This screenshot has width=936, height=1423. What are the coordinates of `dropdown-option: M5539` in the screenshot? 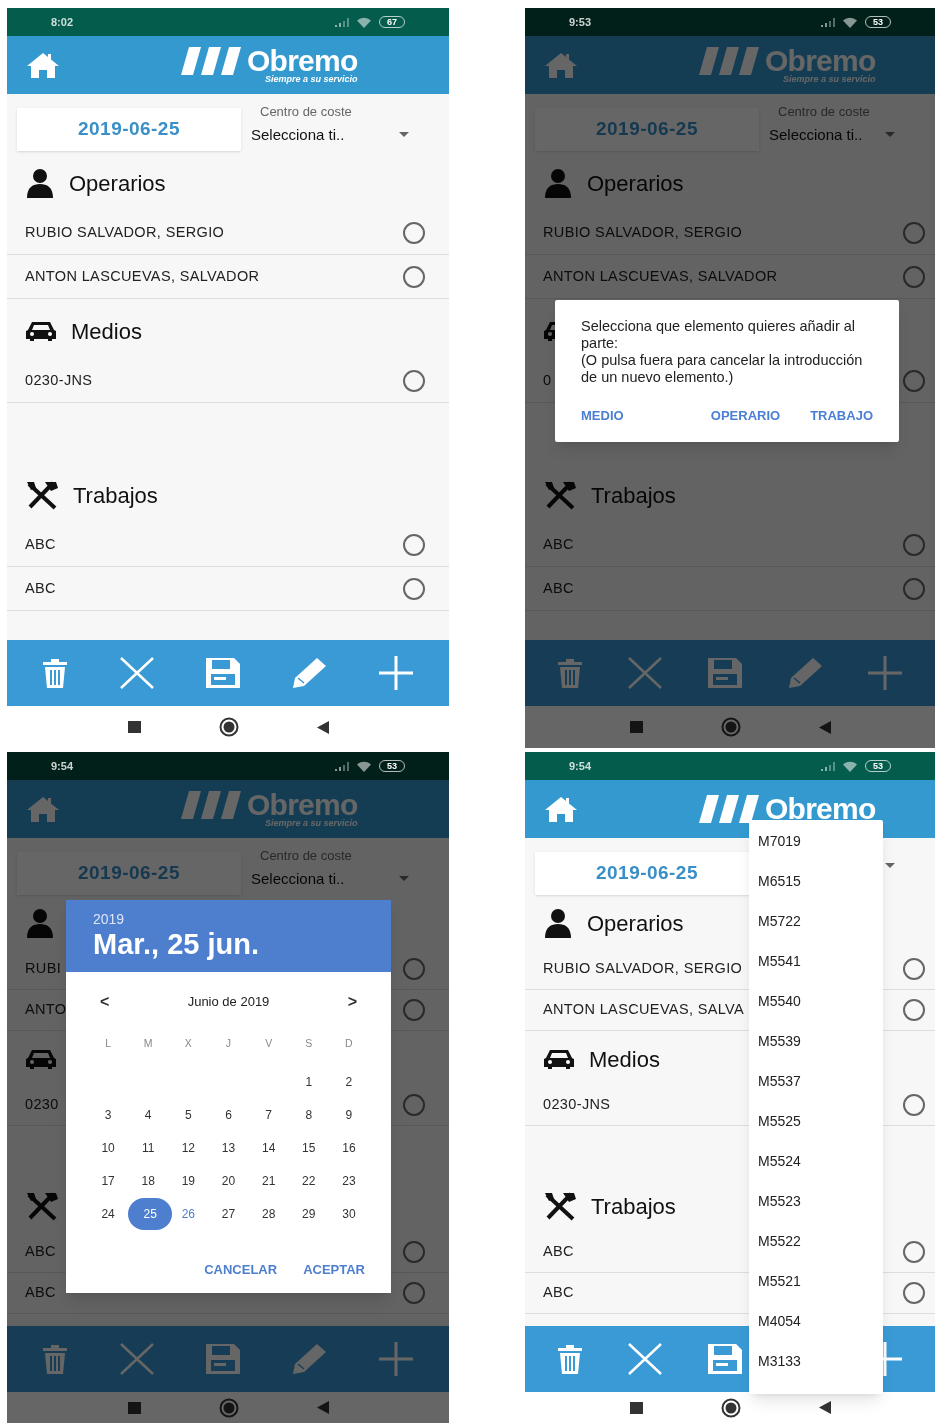 It's located at (816, 1041).